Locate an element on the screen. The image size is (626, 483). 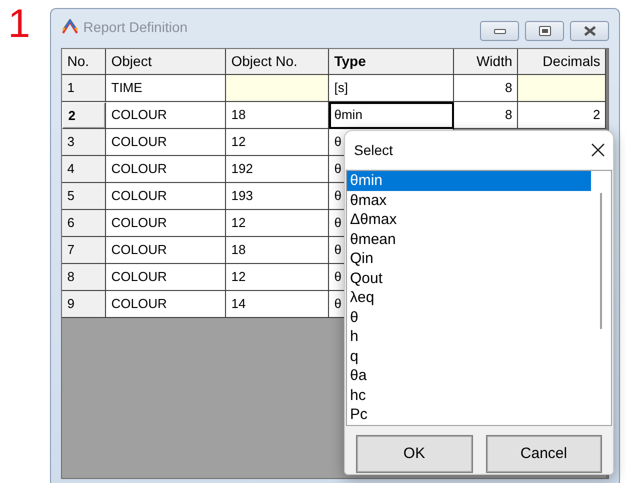
maximize-button is located at coordinates (544, 31).